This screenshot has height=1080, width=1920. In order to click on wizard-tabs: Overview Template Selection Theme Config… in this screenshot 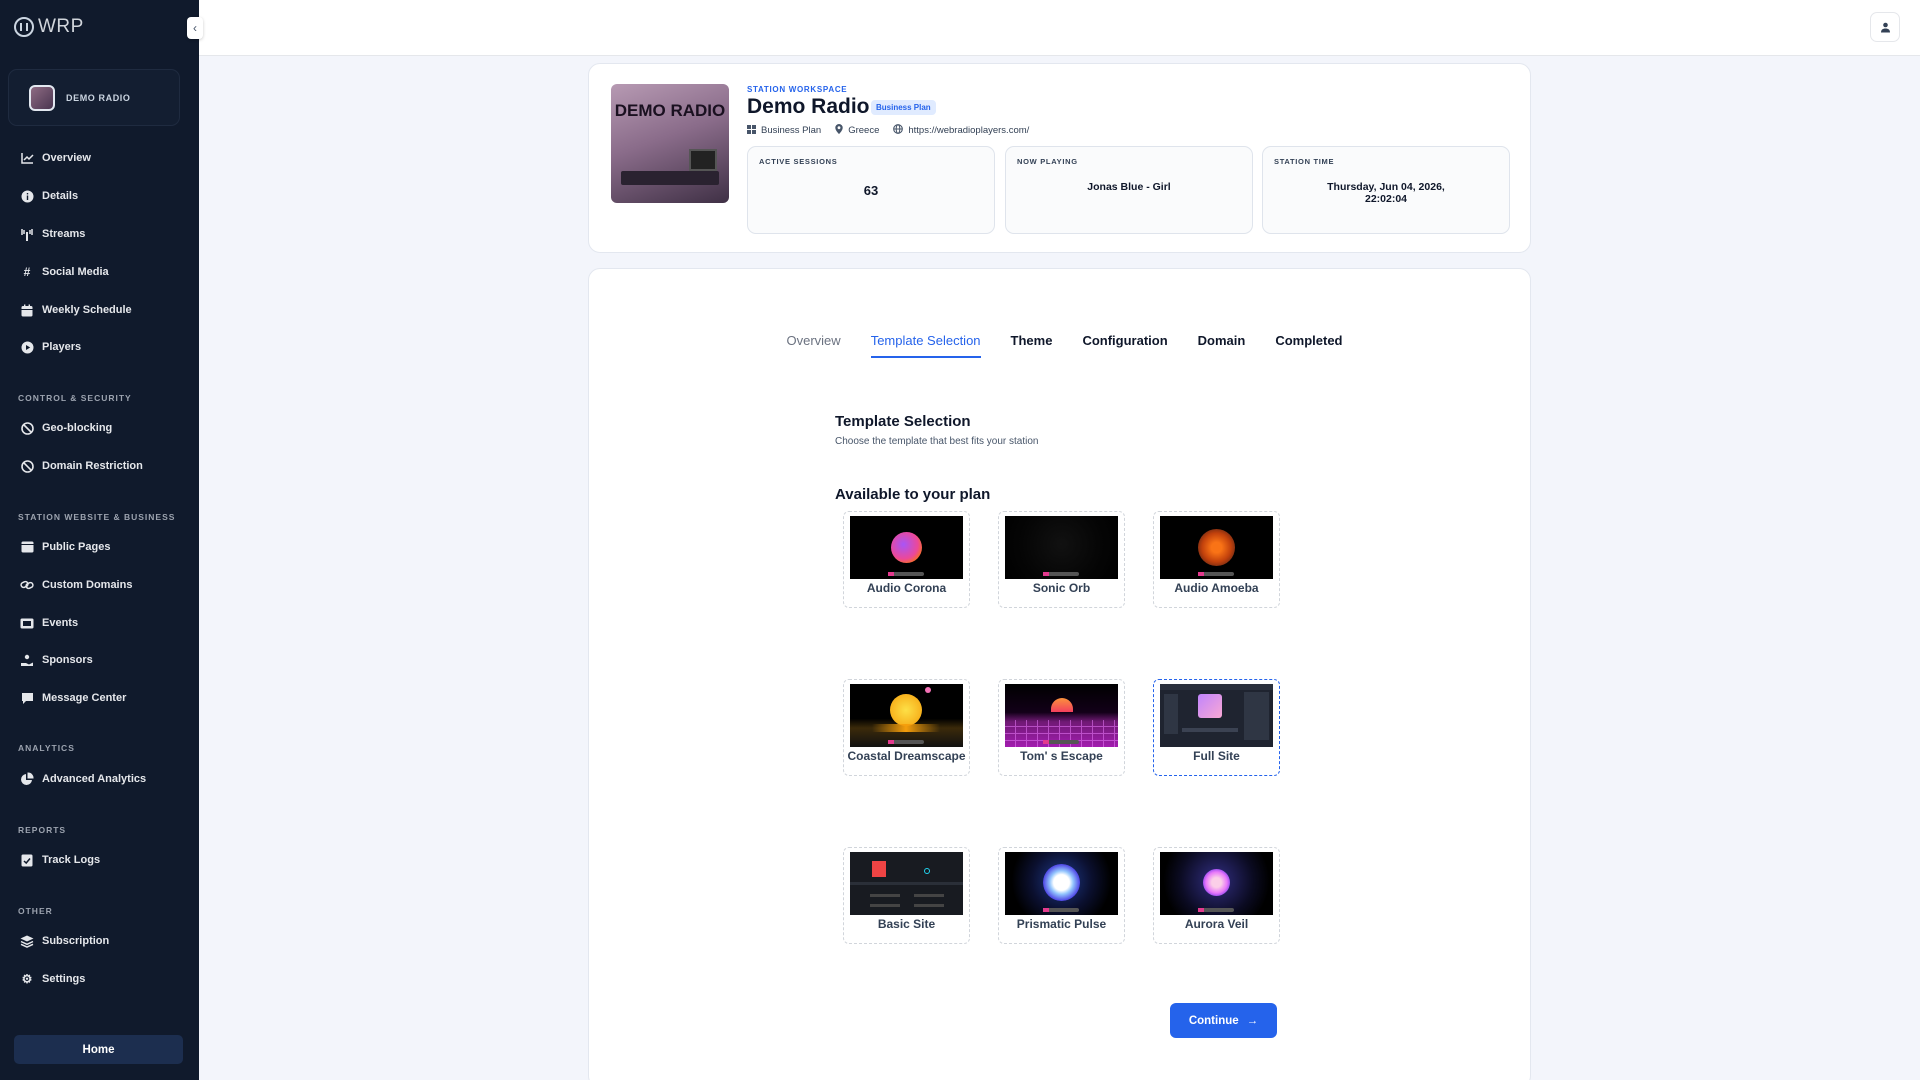, I will do `click(1059, 345)`.